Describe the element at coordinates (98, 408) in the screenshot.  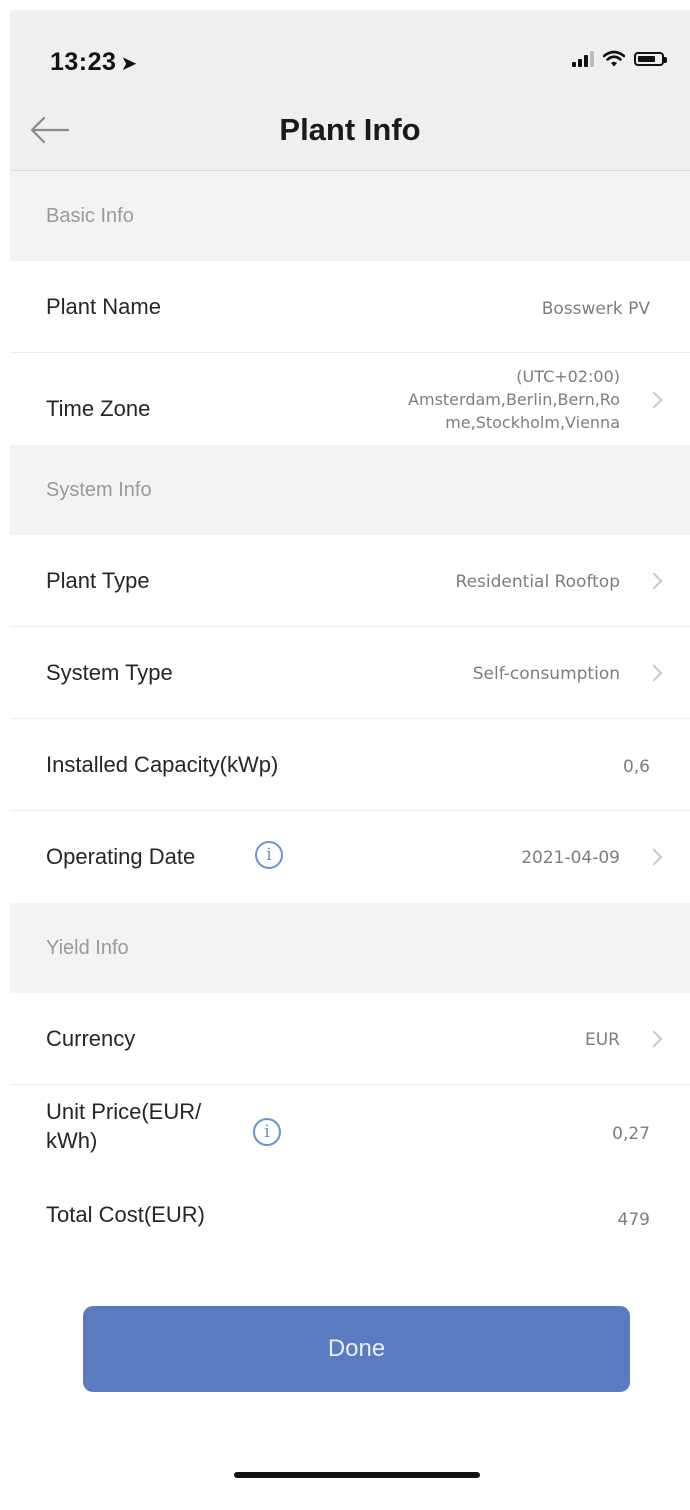
I see `time-zone-label: Time Zone` at that location.